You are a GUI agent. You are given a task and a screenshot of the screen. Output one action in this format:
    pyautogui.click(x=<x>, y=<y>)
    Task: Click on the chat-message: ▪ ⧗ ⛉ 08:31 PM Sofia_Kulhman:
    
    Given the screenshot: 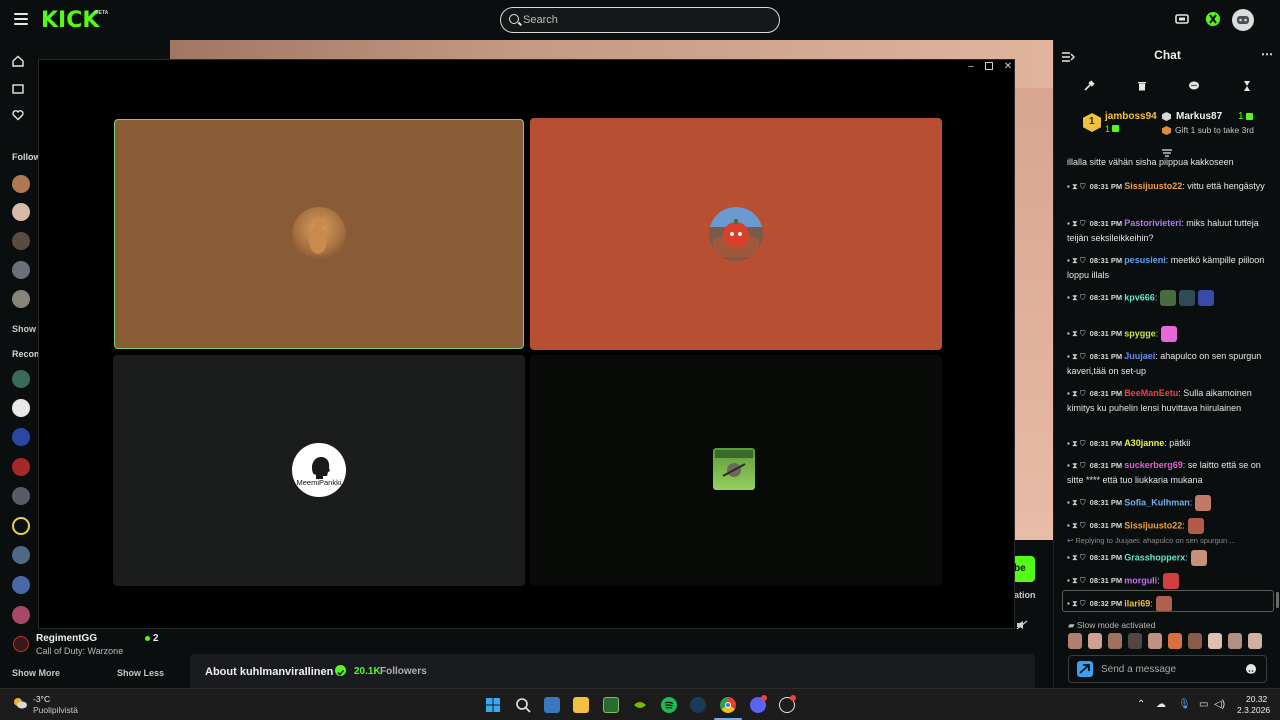 What is the action you would take?
    pyautogui.click(x=1167, y=503)
    